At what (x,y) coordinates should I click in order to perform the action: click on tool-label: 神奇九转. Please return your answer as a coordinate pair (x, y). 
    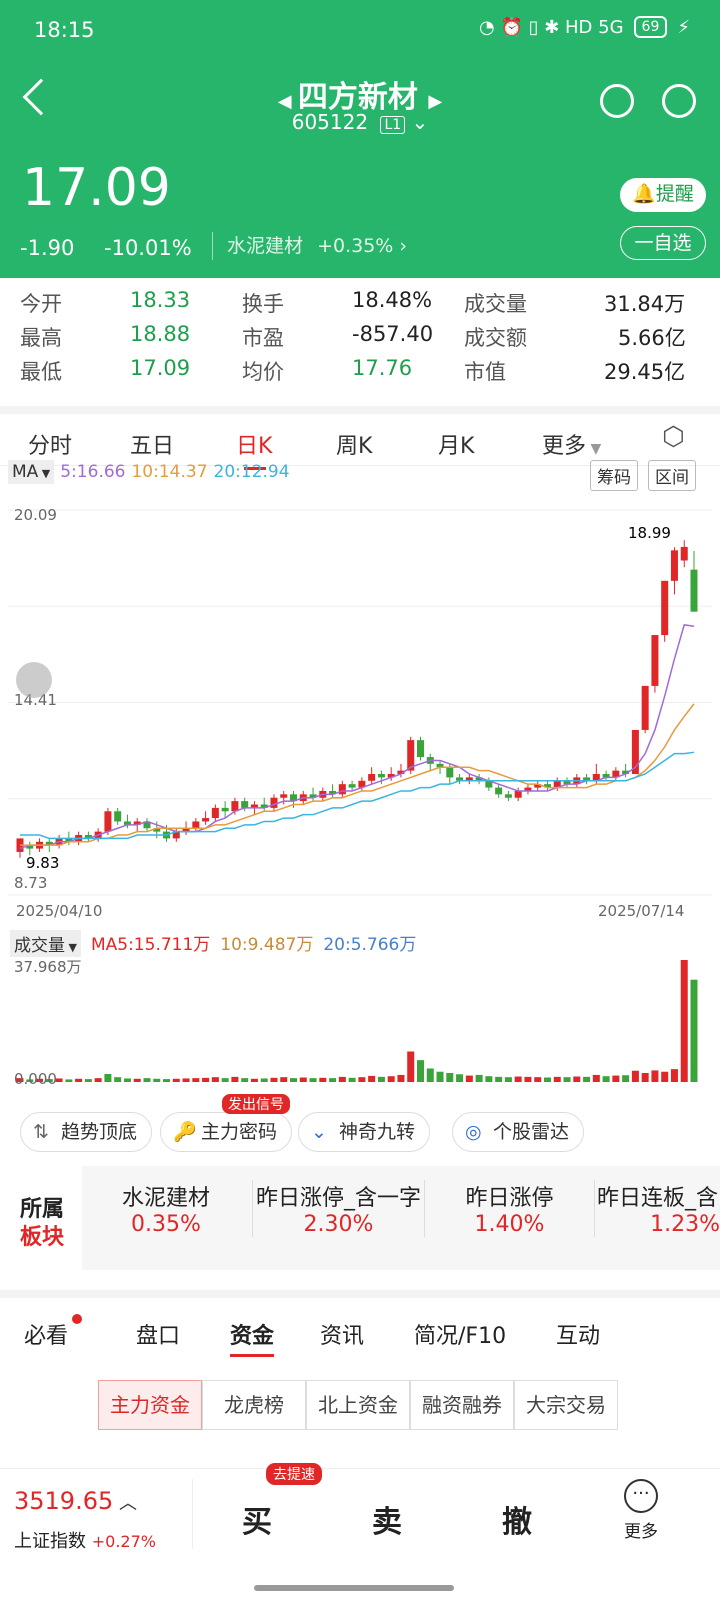
    Looking at the image, I should click on (377, 1132).